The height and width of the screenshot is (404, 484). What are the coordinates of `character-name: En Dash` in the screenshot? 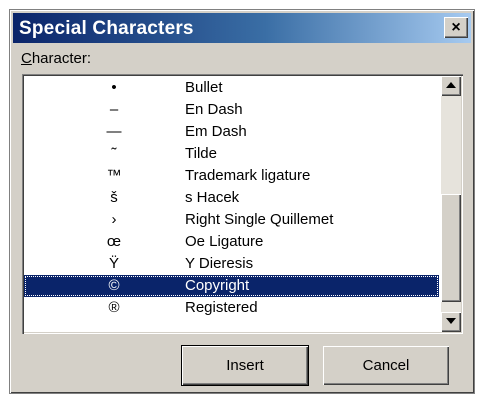 It's located at (214, 109).